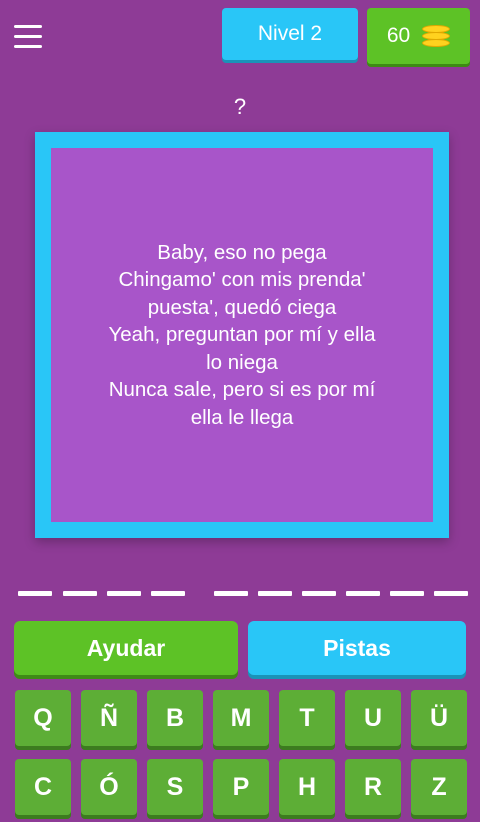  I want to click on hints-button: Pistas, so click(357, 648).